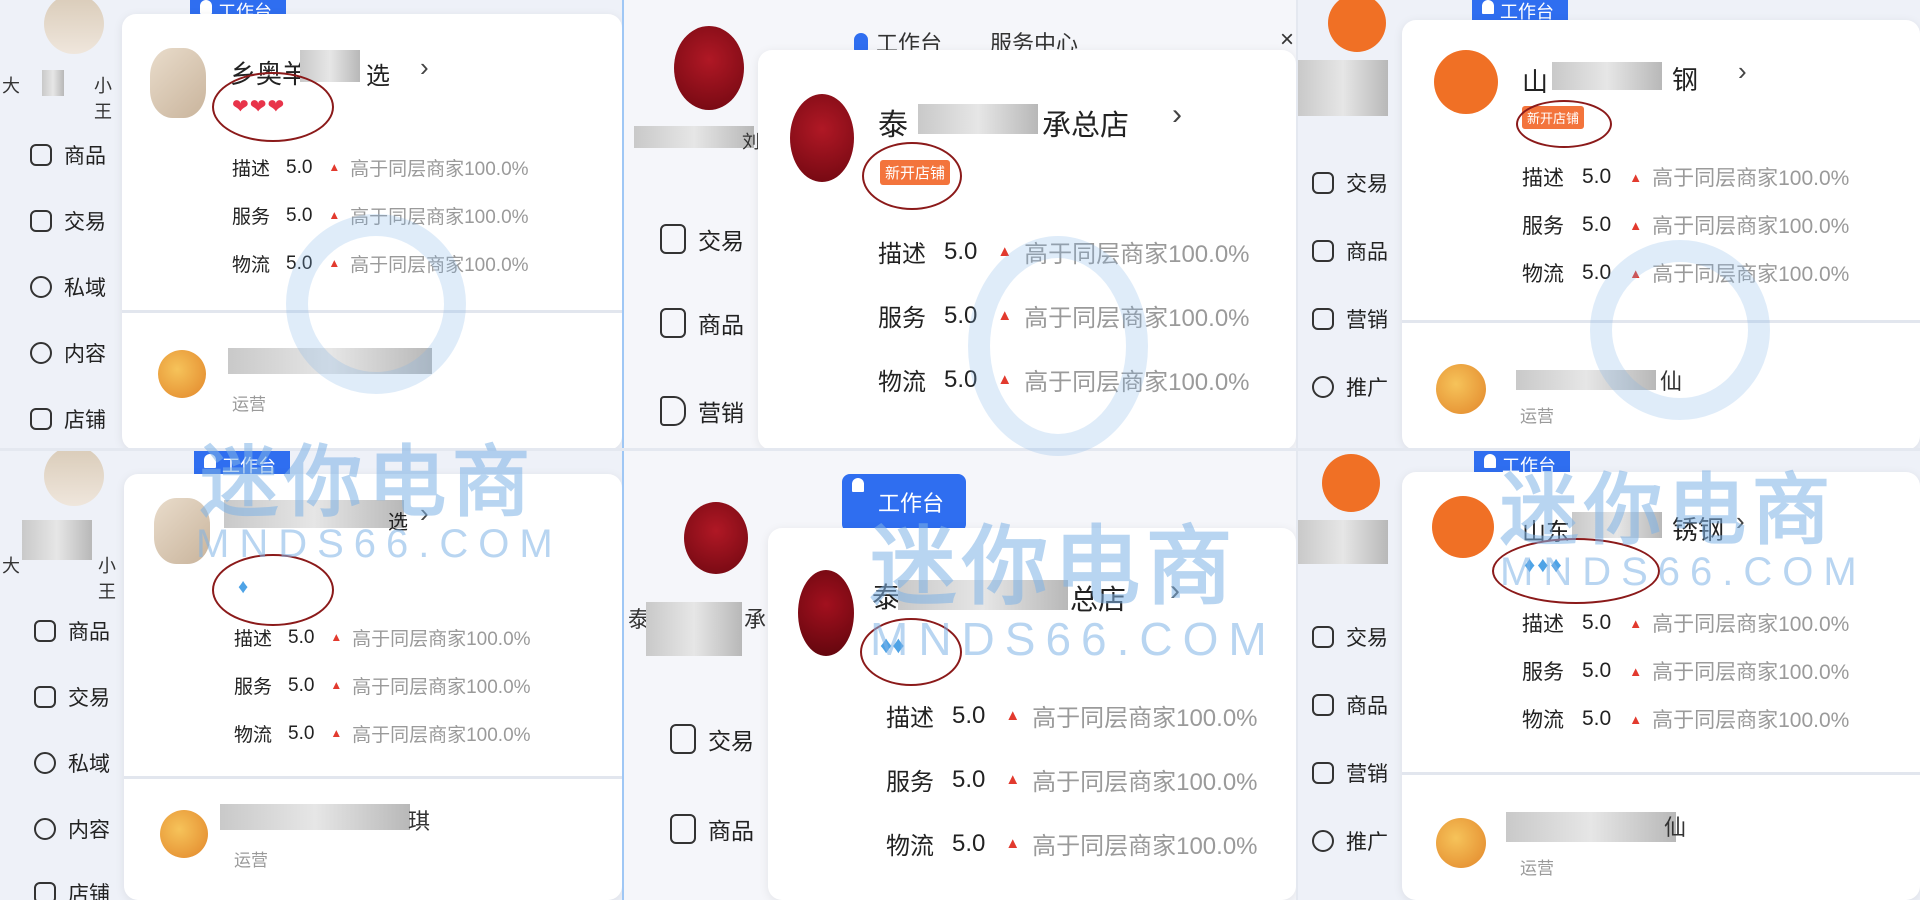 The image size is (1920, 900). Describe the element at coordinates (904, 503) in the screenshot. I see `tab-workbench: 工作台` at that location.